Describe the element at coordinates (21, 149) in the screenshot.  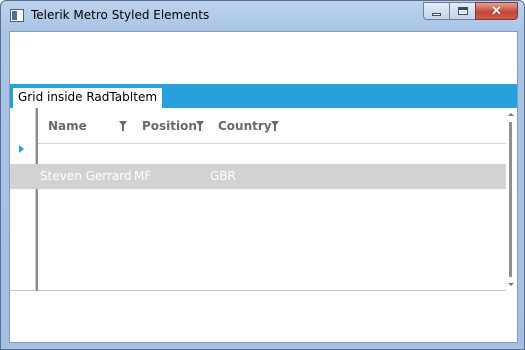
I see `row-indicator-arrow-icon` at that location.